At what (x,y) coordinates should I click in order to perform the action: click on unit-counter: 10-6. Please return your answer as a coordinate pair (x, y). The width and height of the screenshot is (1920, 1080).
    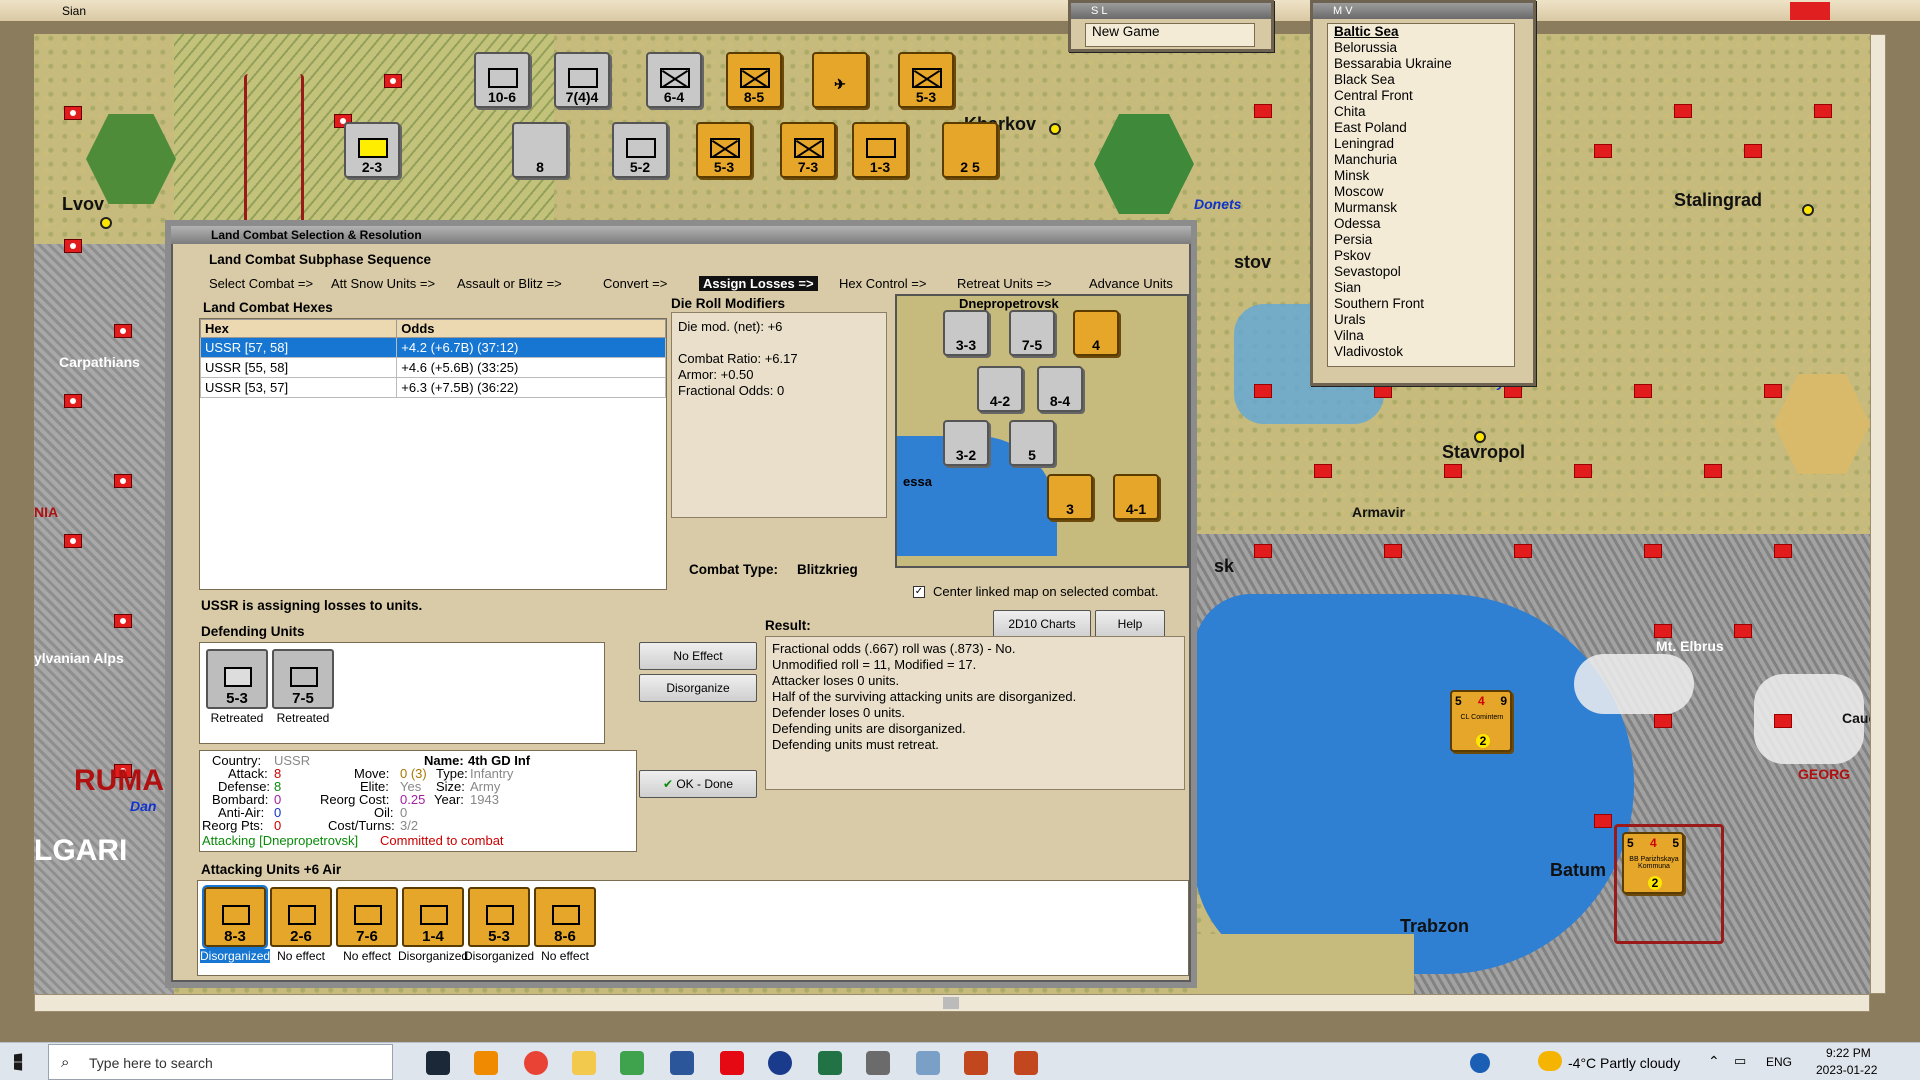
    Looking at the image, I should click on (502, 80).